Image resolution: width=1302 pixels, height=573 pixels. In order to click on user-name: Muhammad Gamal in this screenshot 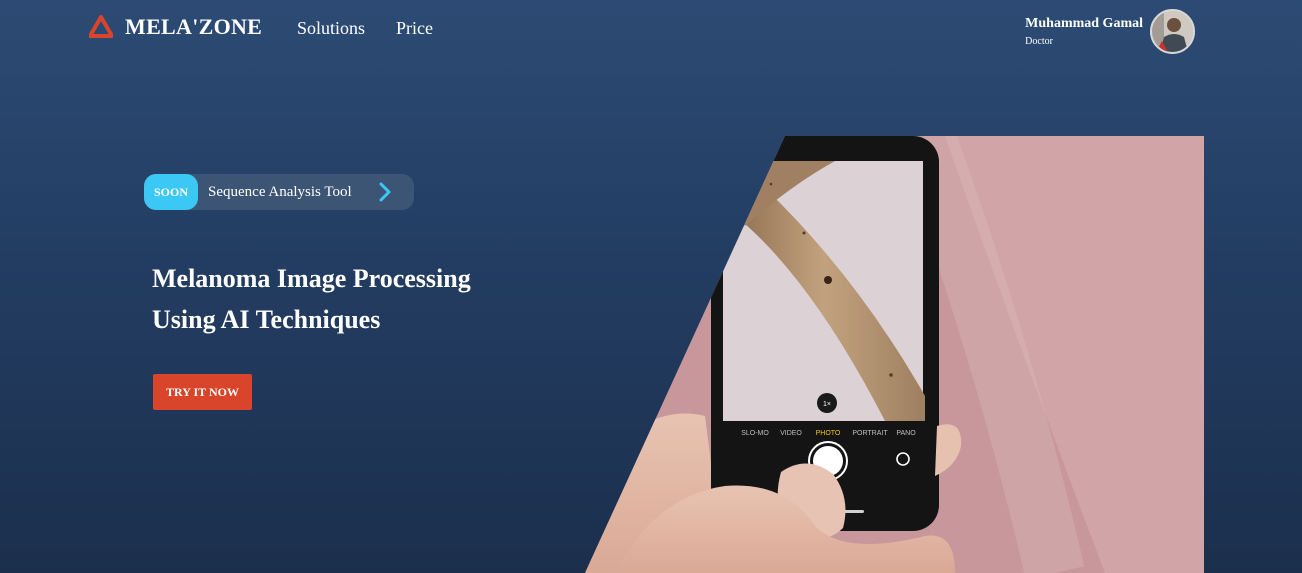, I will do `click(1084, 23)`.